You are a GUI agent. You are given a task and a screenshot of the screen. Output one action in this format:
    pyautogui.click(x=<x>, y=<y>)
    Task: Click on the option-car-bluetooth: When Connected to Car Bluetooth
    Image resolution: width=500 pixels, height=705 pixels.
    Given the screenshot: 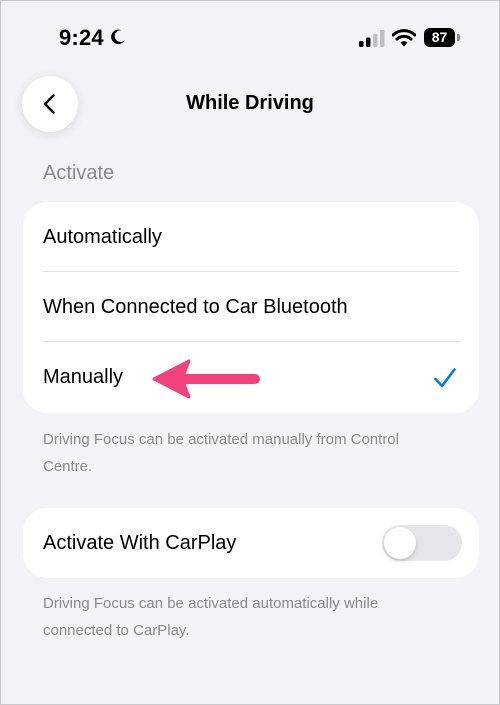 What is the action you would take?
    pyautogui.click(x=251, y=307)
    